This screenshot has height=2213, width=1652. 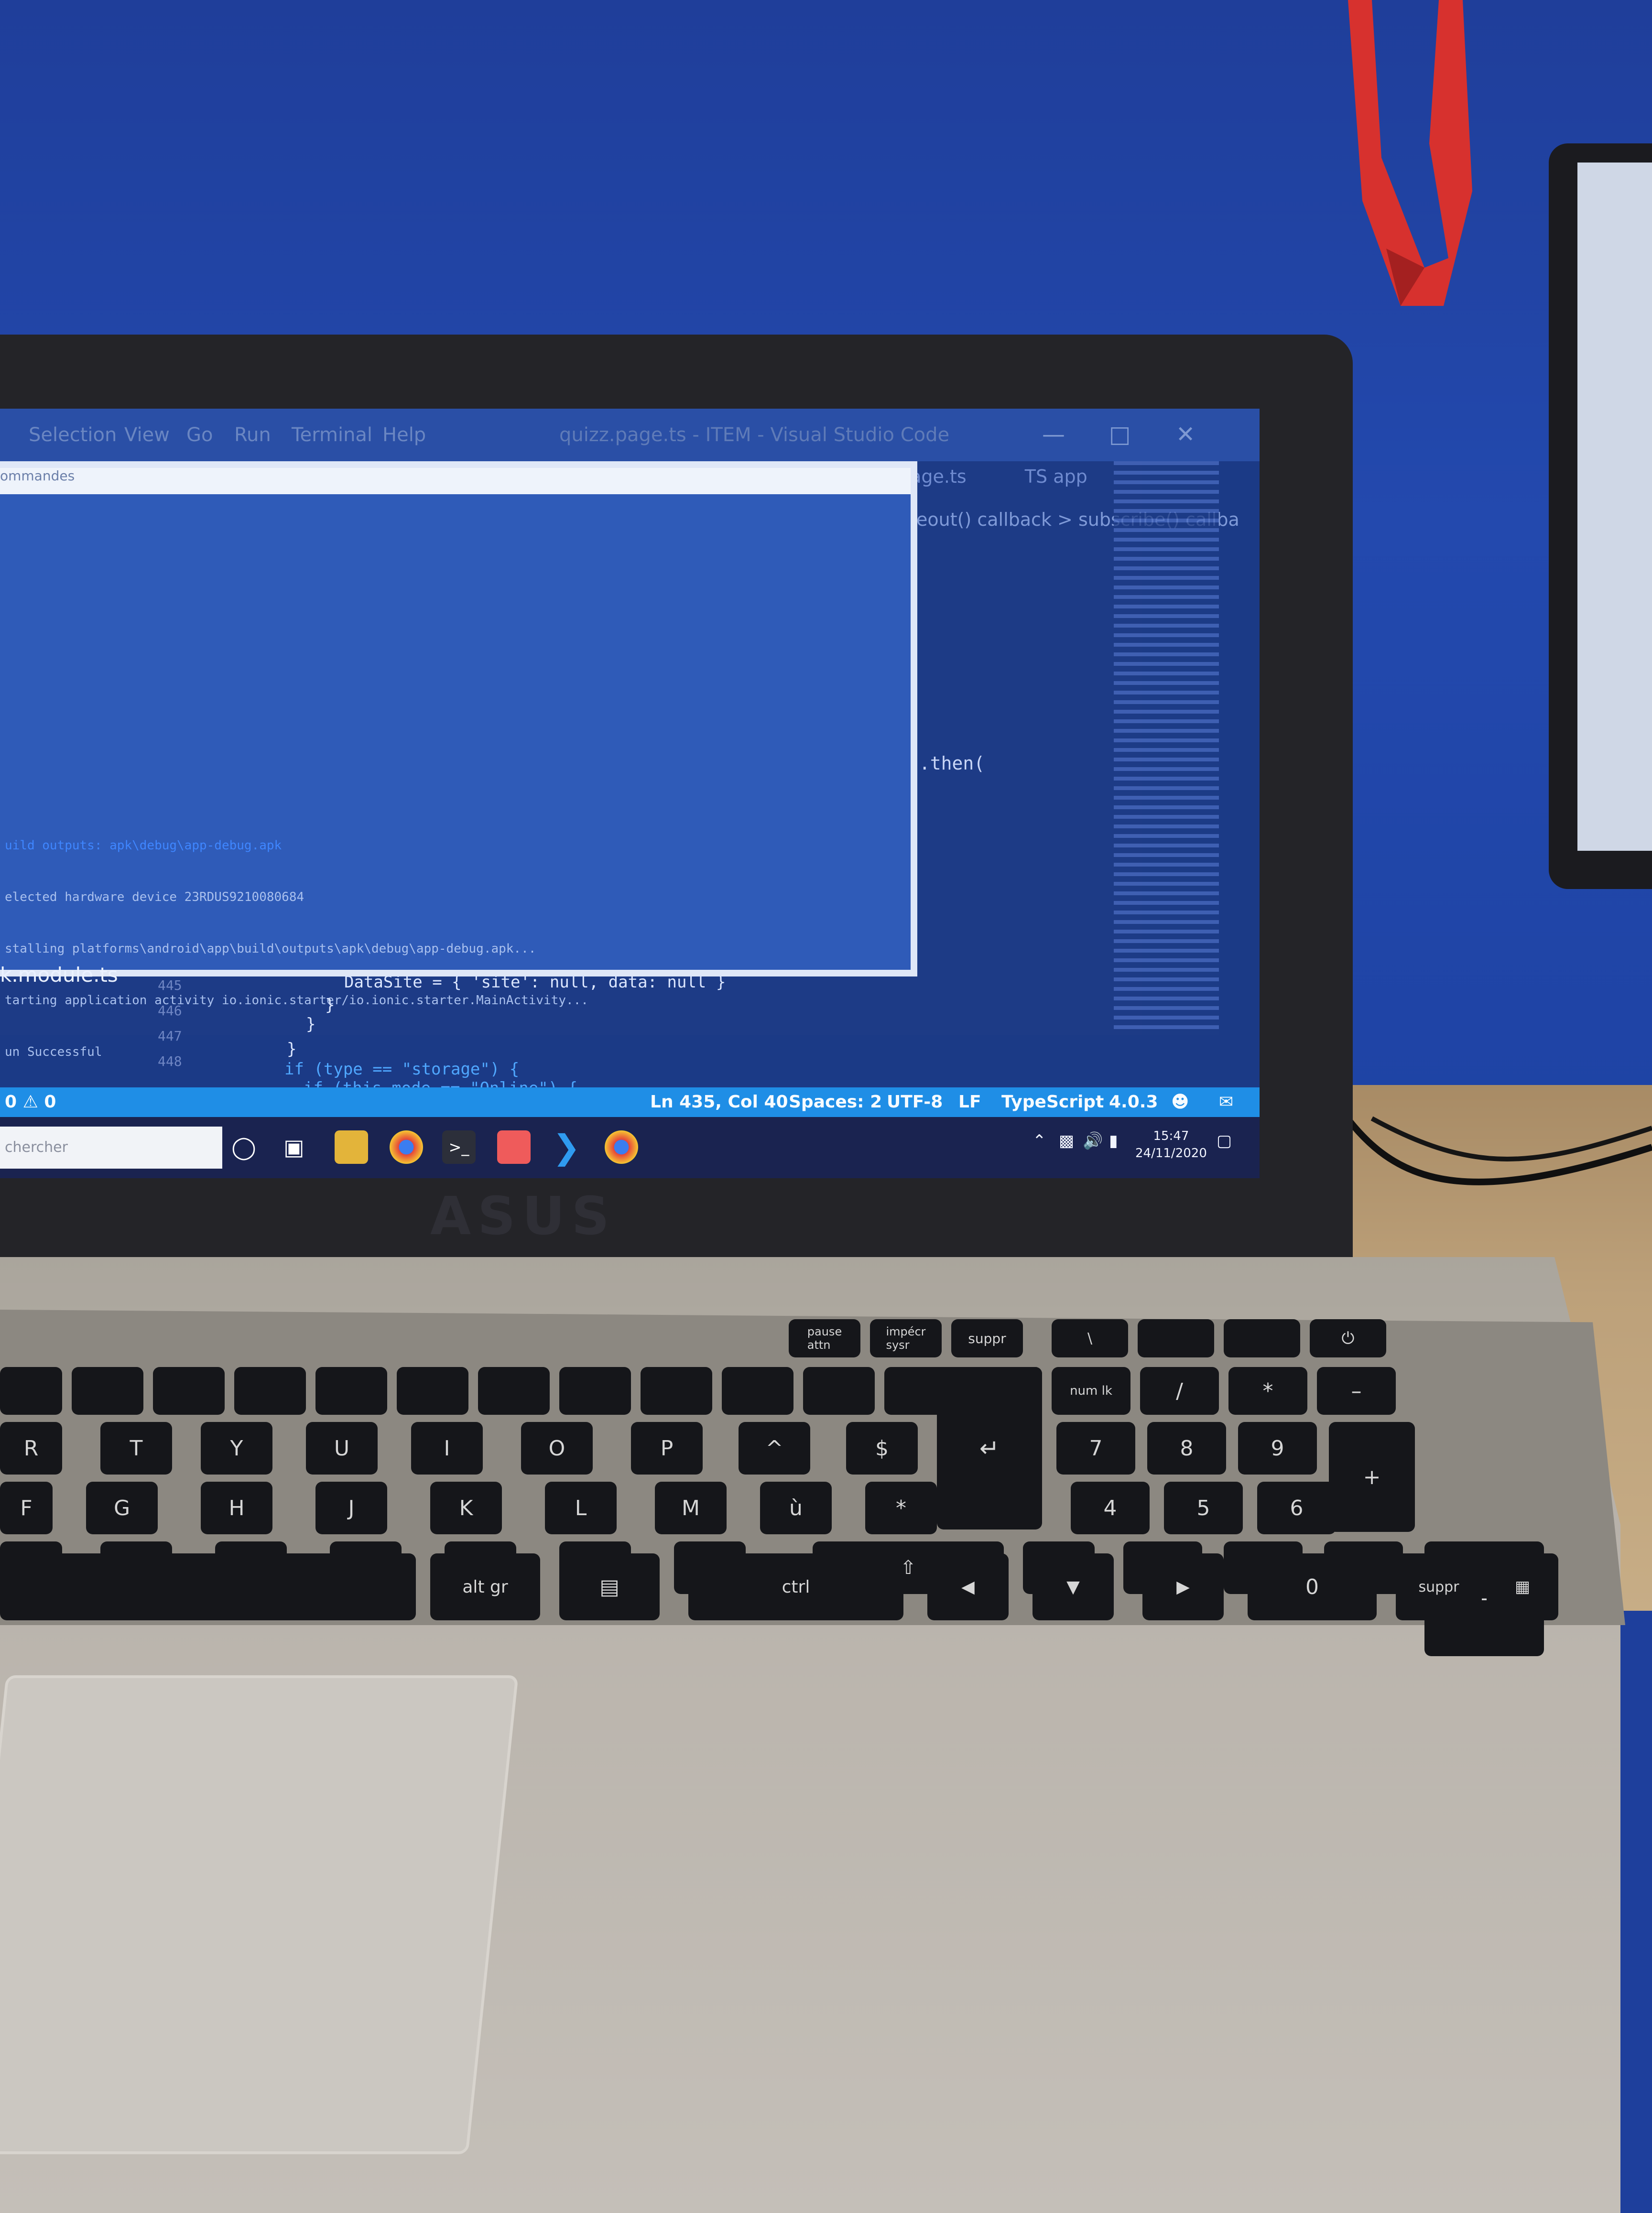 I want to click on tray-chevron-icon: ⌃, so click(x=1039, y=1140).